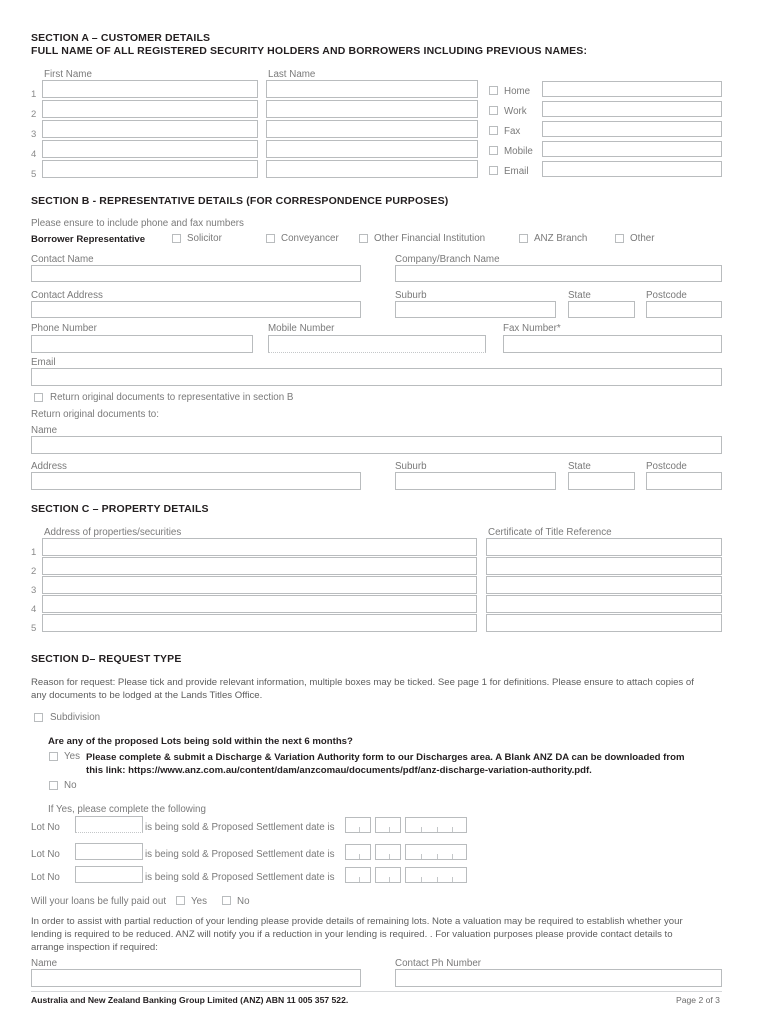 Image resolution: width=770 pixels, height=1024 pixels. Describe the element at coordinates (561, 238) in the screenshot. I see `rep-option-label-anz-branch: ANZ Branch` at that location.